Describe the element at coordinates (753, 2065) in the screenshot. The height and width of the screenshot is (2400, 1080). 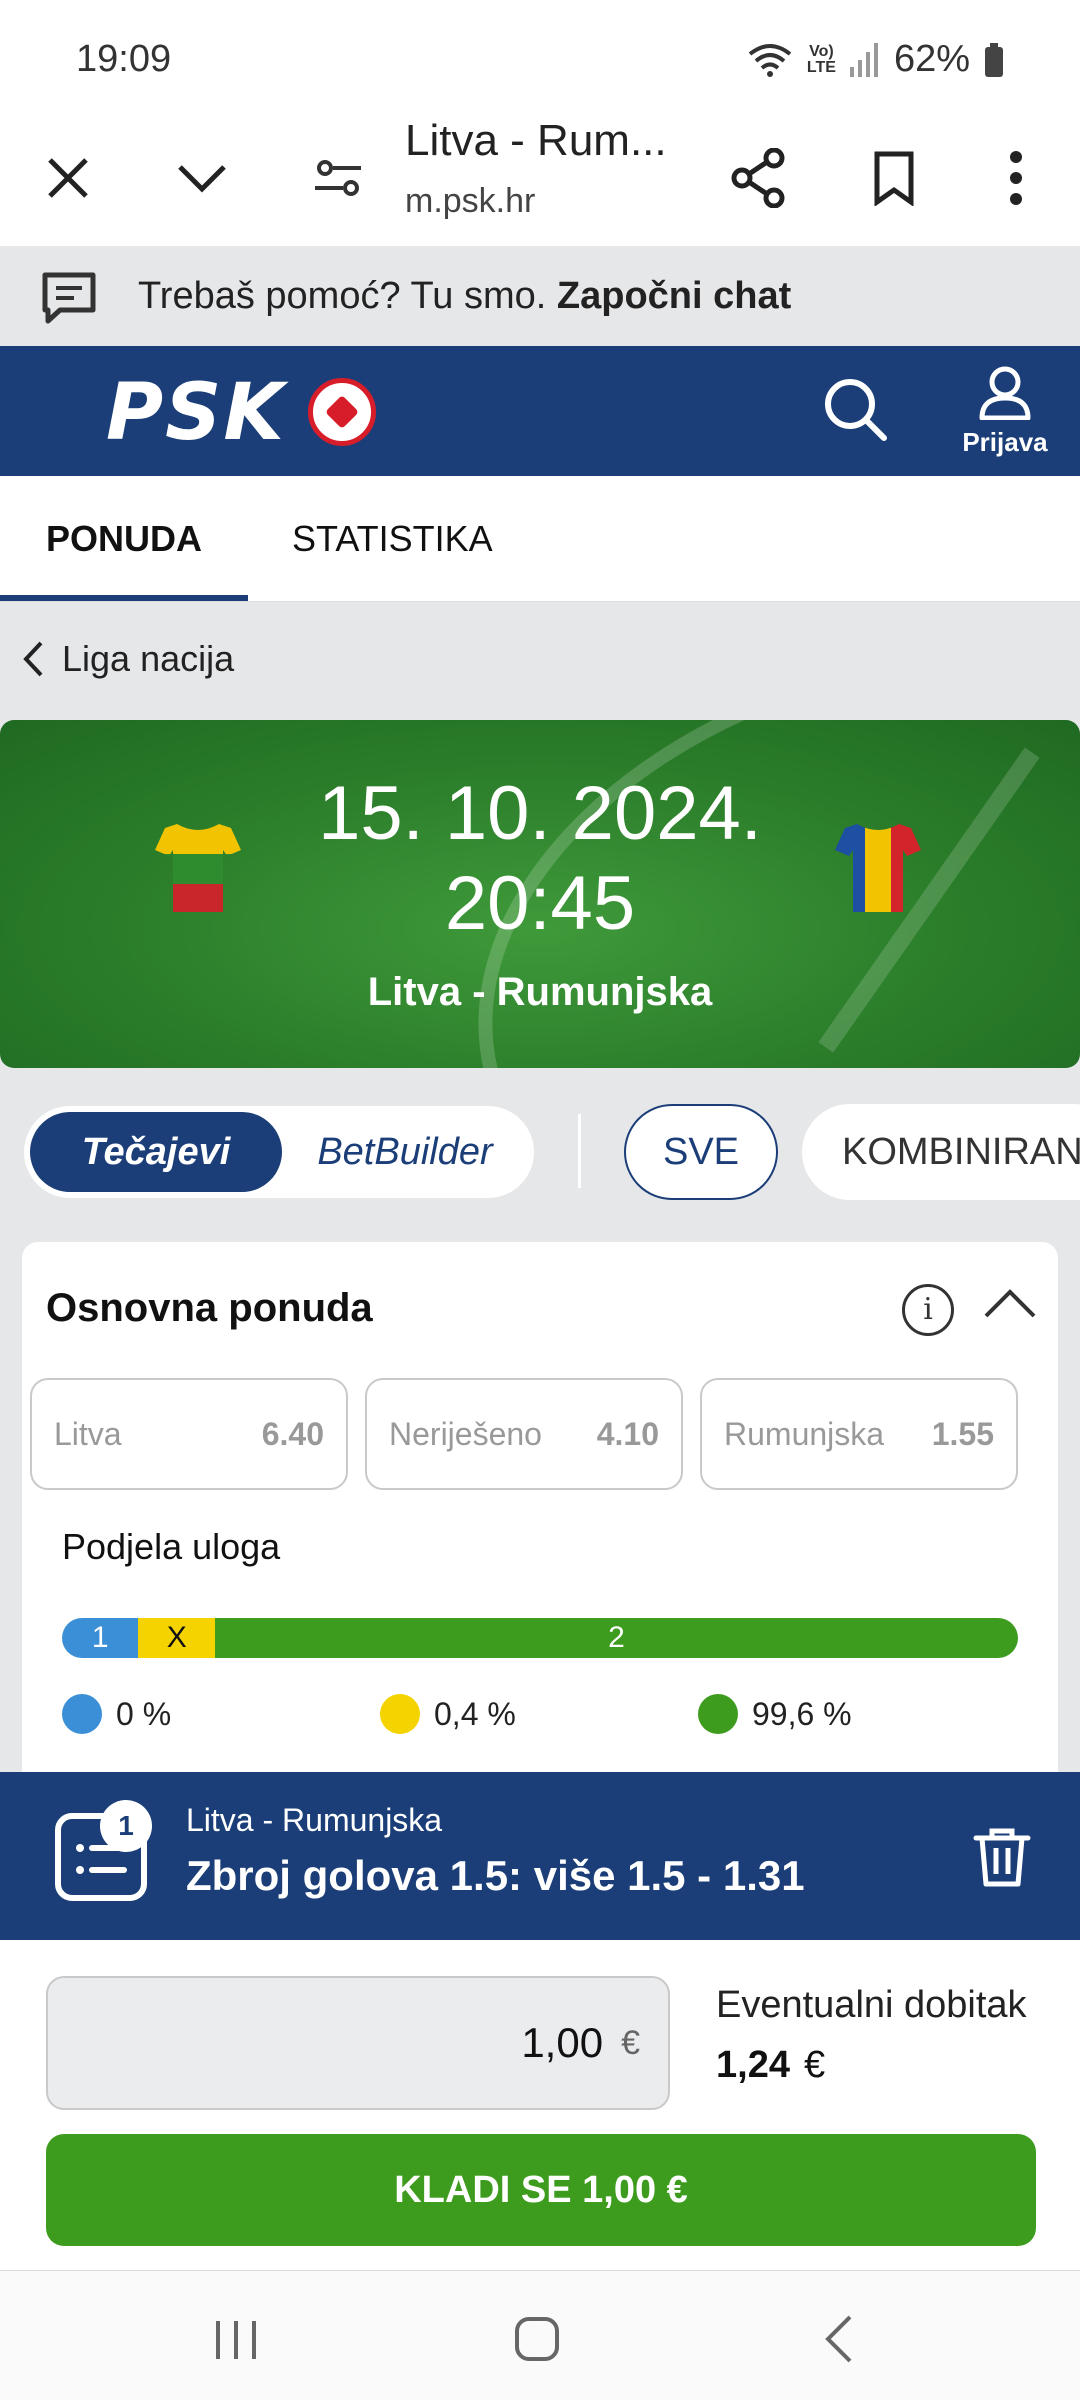
I see `win-amount: 1,24` at that location.